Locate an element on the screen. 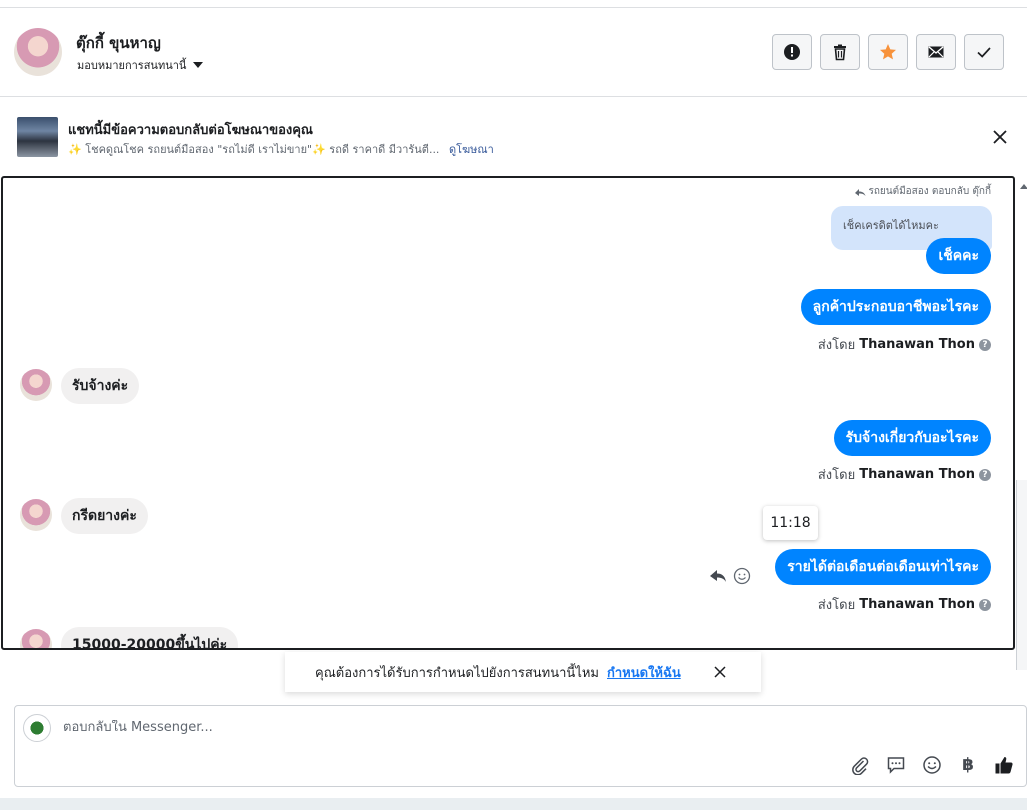  like-icon is located at coordinates (1004, 765).